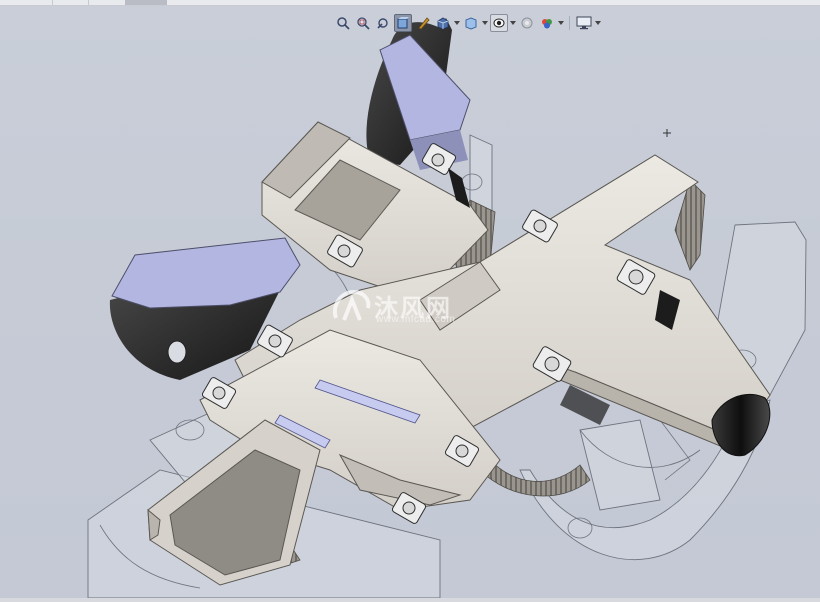  Describe the element at coordinates (499, 23) in the screenshot. I see `hide-show-items-icon` at that location.